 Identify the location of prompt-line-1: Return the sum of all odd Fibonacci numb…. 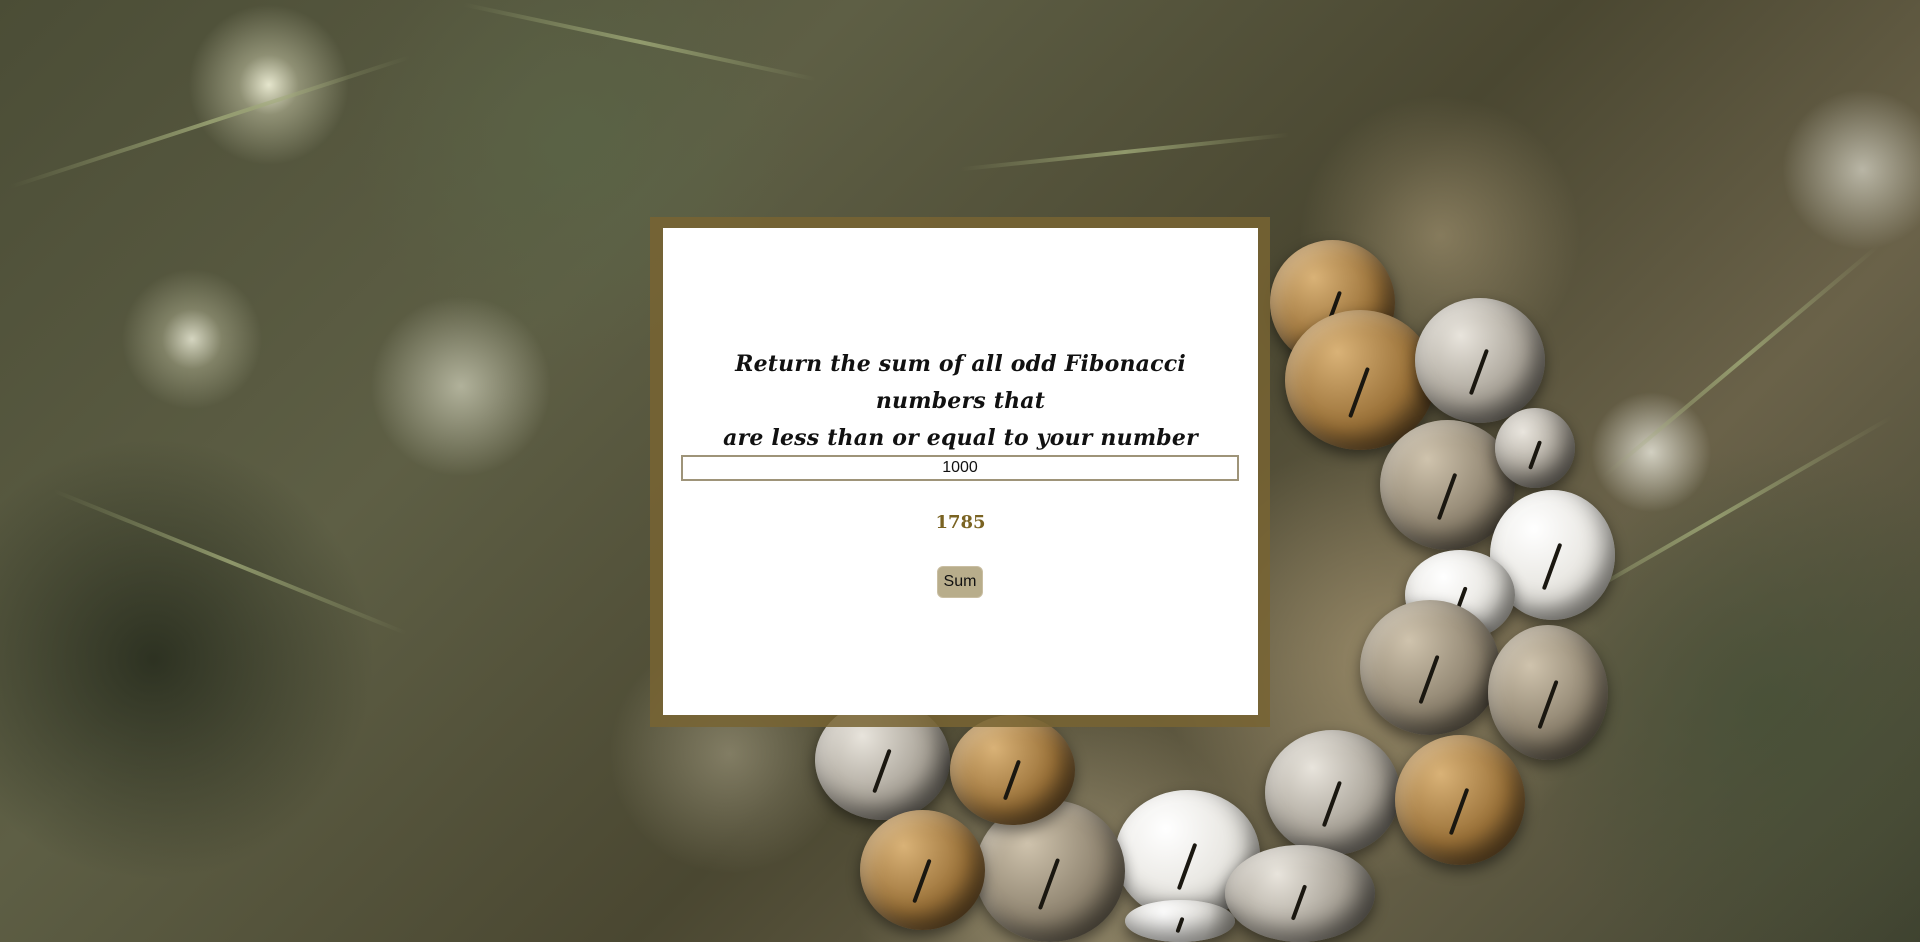
(960, 382).